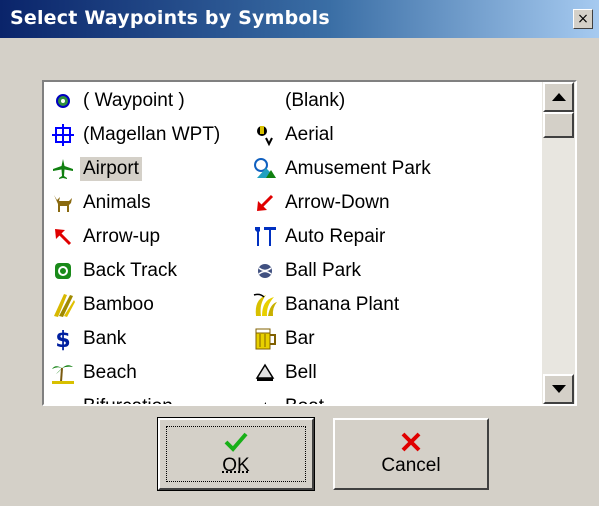 This screenshot has height=506, width=599. Describe the element at coordinates (136, 203) in the screenshot. I see `list-item: Animals` at that location.